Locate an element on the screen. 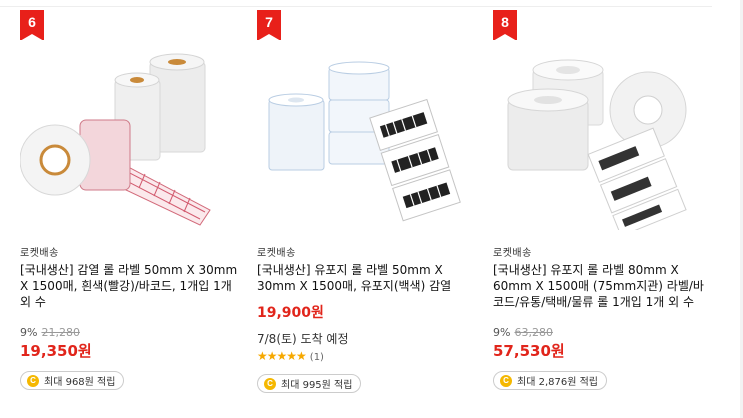 The width and height of the screenshot is (743, 418). reward-badge: C 최대 995원 적립 is located at coordinates (309, 383).